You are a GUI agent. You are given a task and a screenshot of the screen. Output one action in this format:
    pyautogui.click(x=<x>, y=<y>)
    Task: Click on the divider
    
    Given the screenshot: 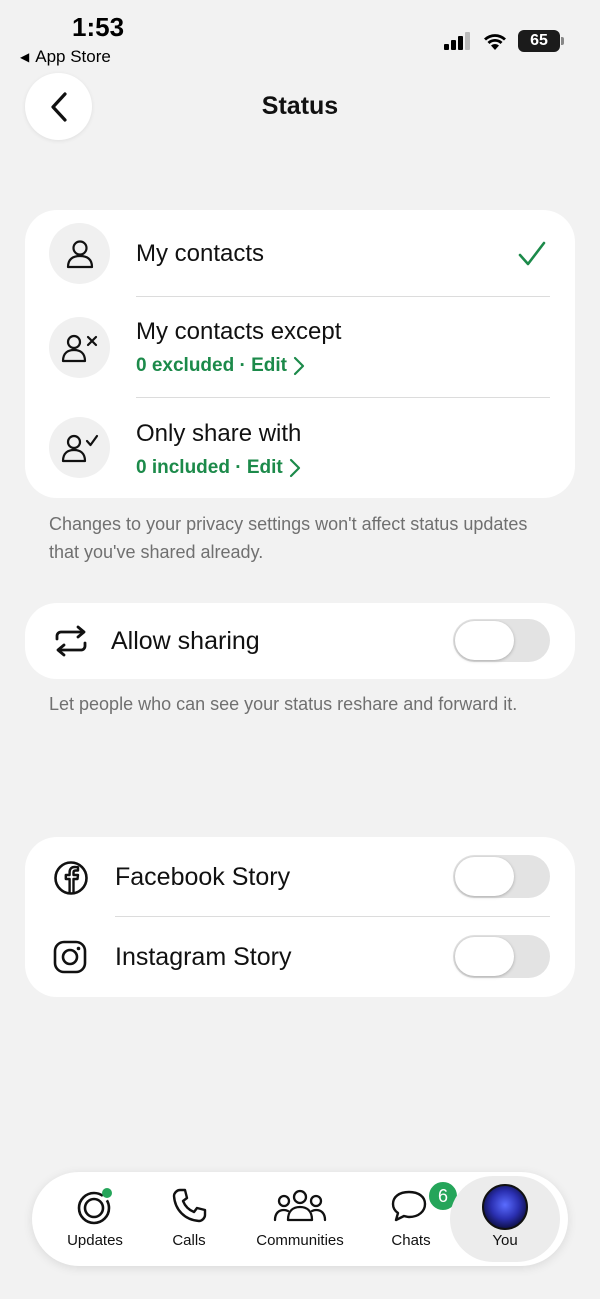 What is the action you would take?
    pyautogui.click(x=343, y=296)
    